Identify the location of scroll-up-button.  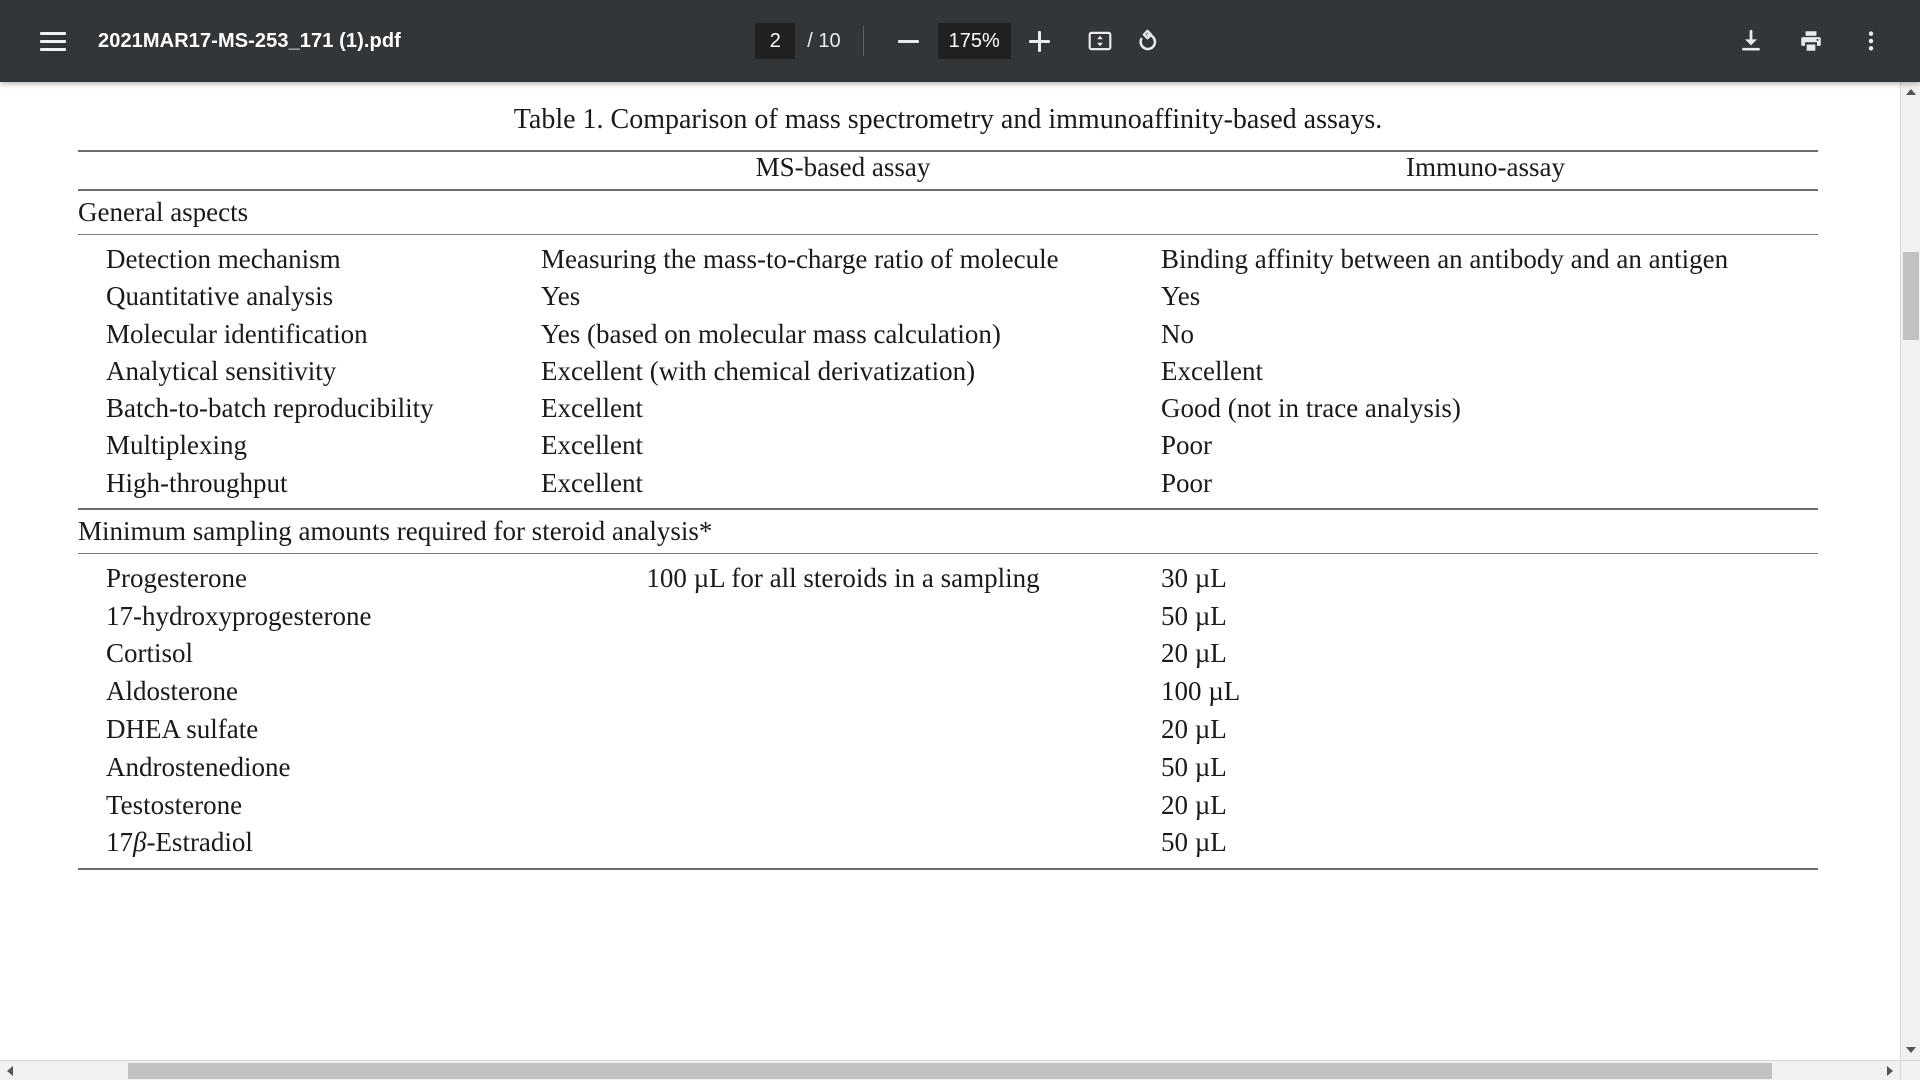
(1910, 92).